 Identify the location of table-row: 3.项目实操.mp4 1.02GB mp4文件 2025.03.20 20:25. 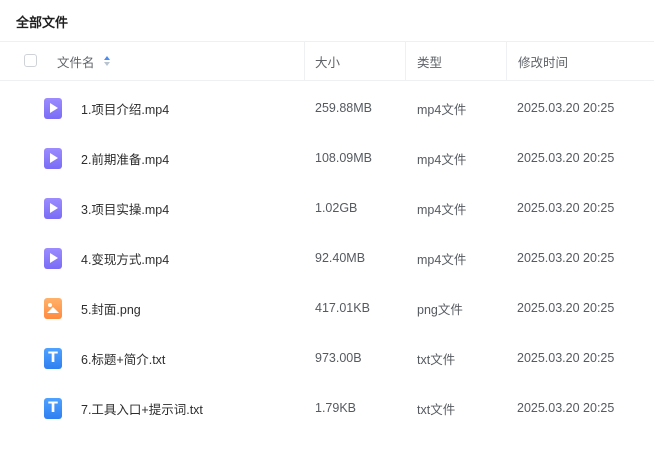
(327, 208).